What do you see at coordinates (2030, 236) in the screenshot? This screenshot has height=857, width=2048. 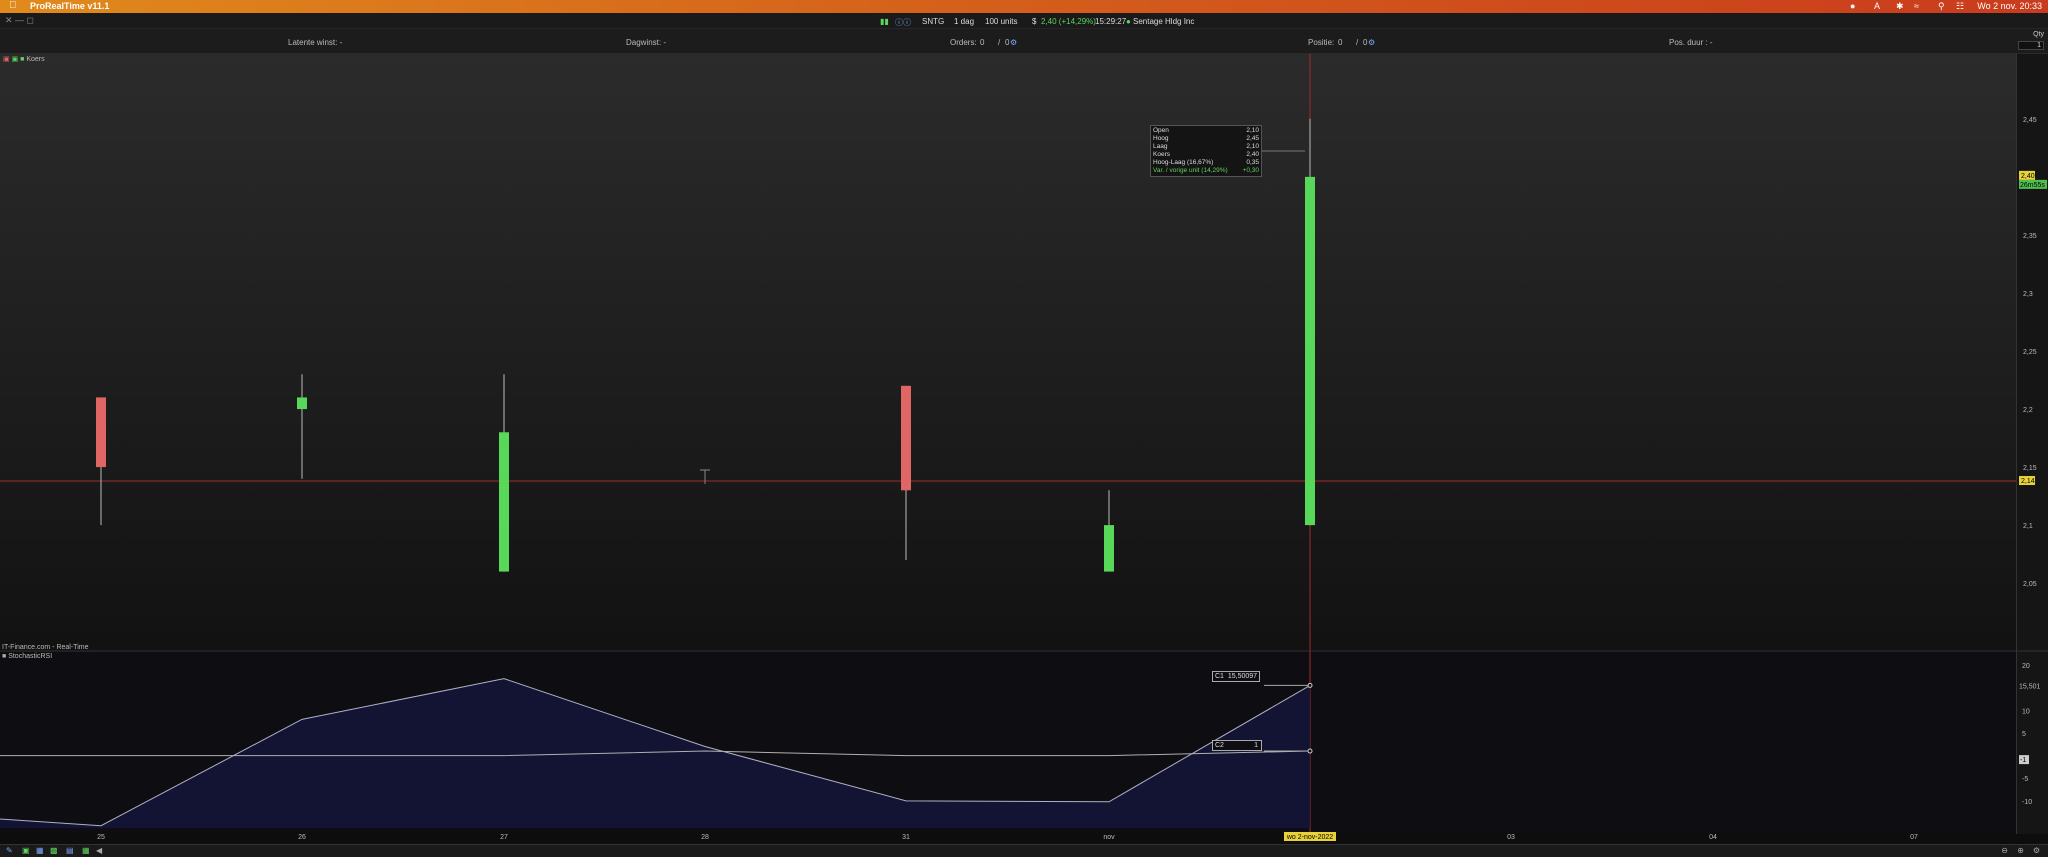 I see `price-tick-label: 2,35` at bounding box center [2030, 236].